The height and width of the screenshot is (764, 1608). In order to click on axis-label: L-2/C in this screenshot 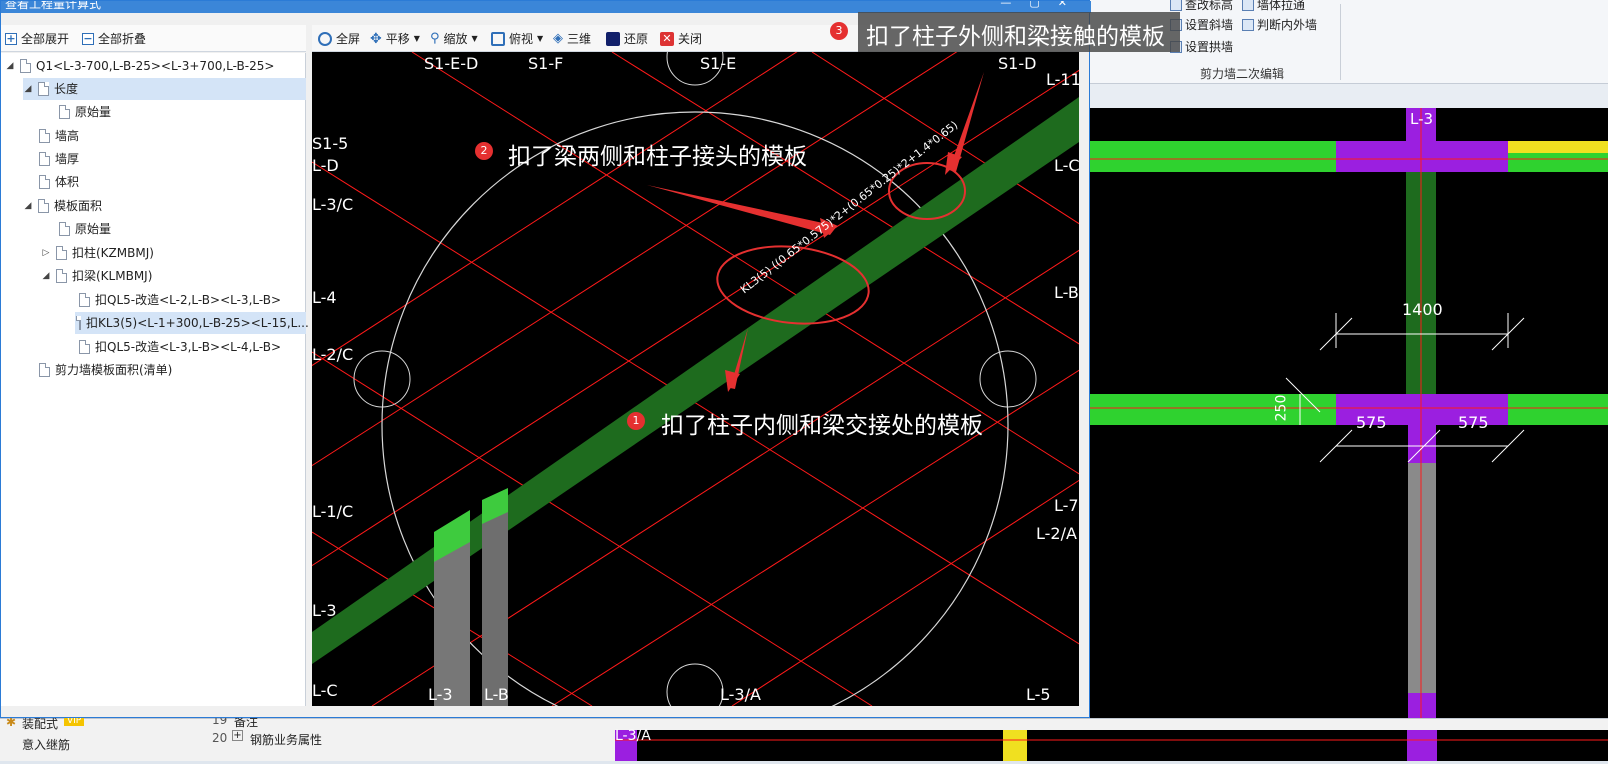, I will do `click(333, 354)`.